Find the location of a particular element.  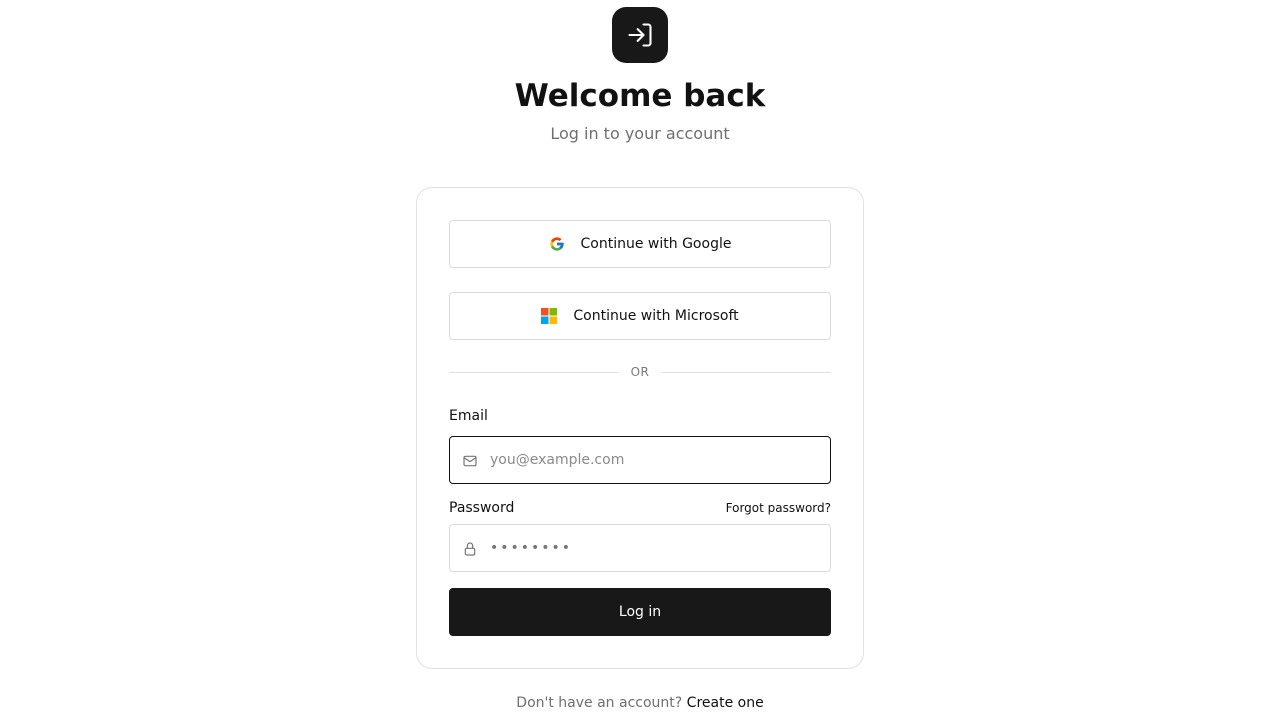

divider-text: OR is located at coordinates (640, 372).